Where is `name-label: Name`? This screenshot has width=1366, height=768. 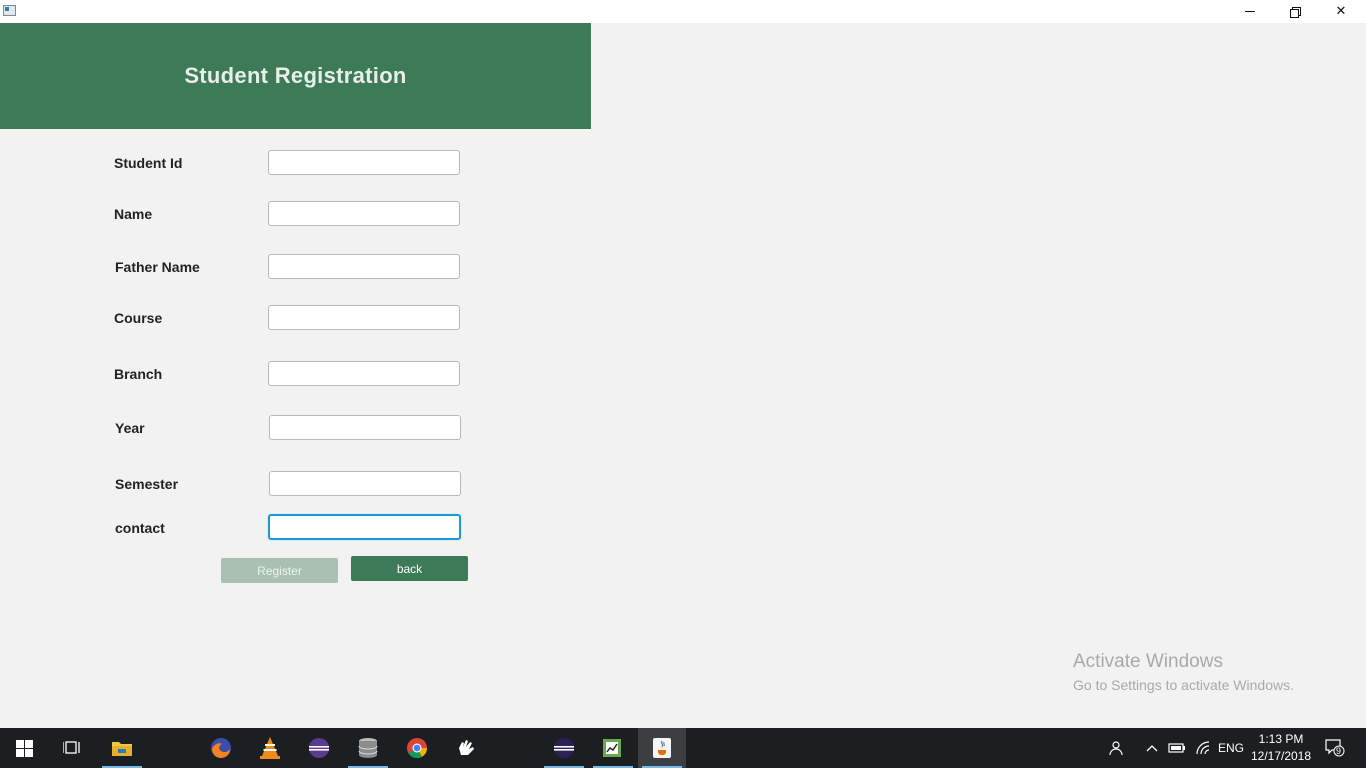 name-label: Name is located at coordinates (133, 214).